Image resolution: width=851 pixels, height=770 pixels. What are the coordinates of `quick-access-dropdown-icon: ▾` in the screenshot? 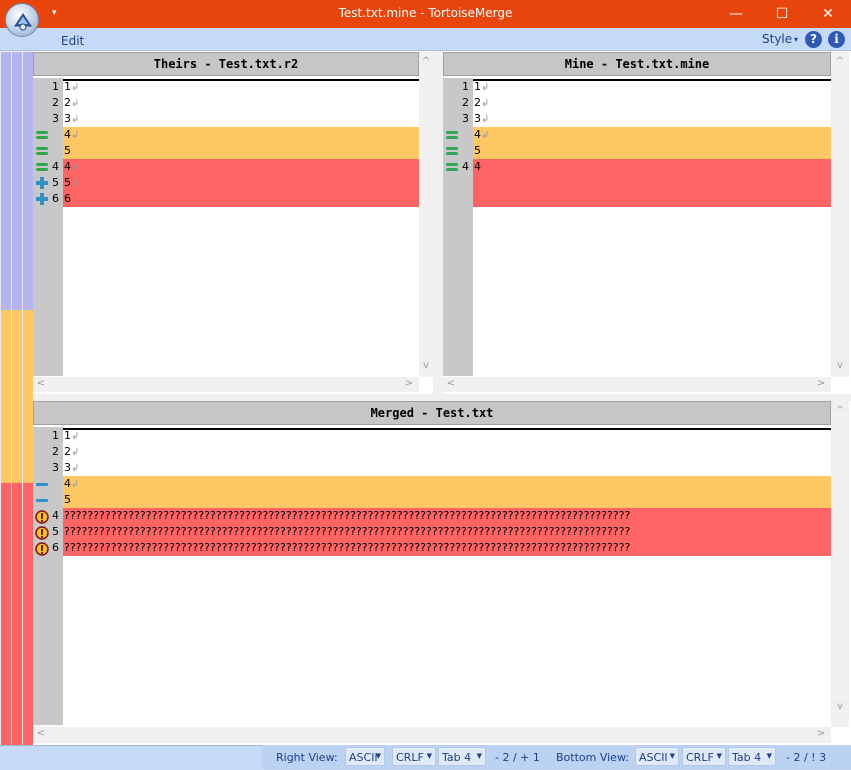 It's located at (54, 13).